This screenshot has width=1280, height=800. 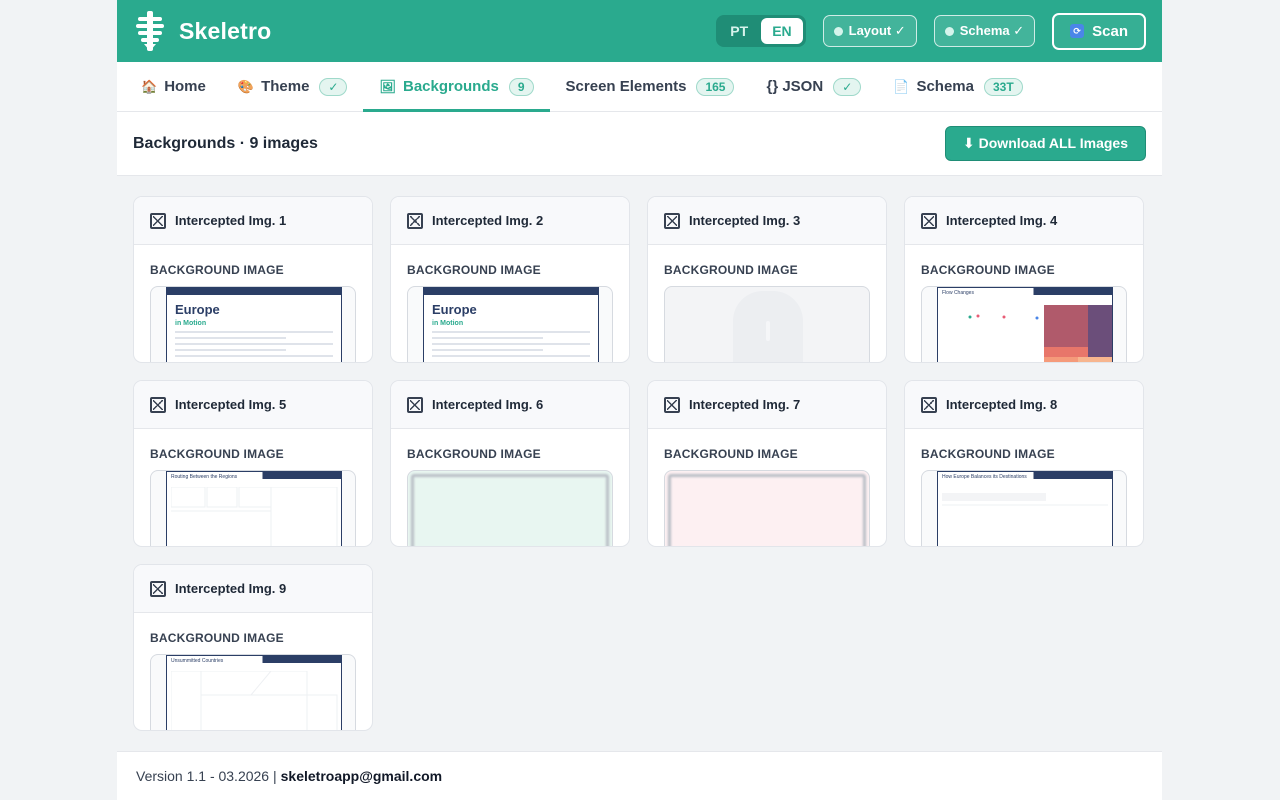 I want to click on section-title: Backgrounds · 9 images, so click(x=225, y=143).